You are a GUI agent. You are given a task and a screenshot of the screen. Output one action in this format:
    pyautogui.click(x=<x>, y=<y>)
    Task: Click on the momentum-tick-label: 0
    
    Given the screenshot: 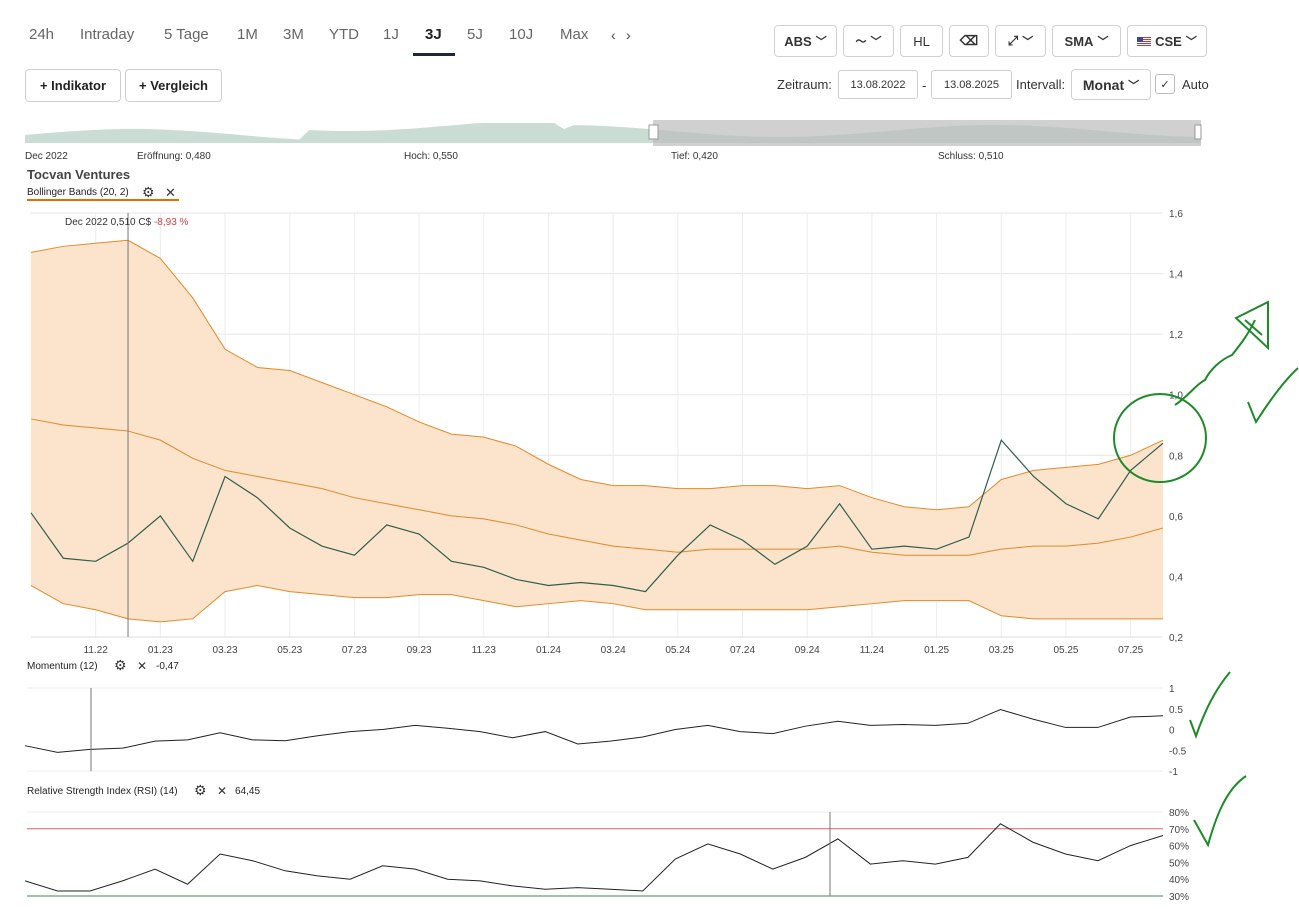 What is the action you would take?
    pyautogui.click(x=1172, y=731)
    